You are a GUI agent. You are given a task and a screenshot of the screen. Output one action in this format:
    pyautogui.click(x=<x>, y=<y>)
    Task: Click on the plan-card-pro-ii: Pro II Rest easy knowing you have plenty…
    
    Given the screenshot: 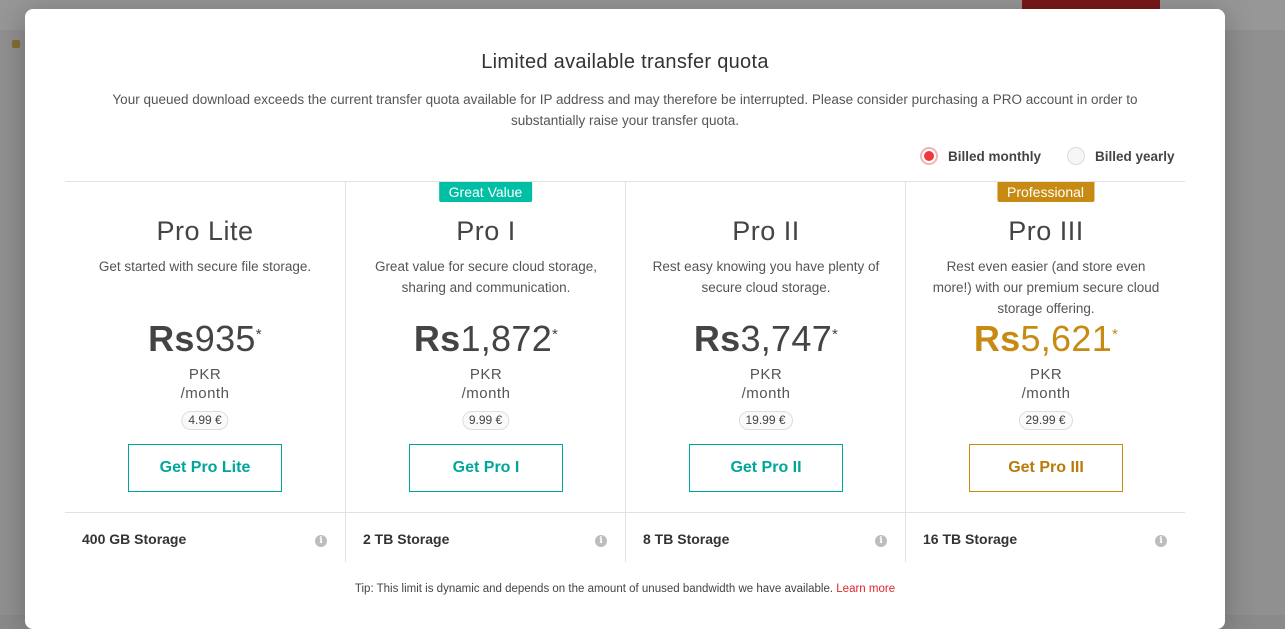 What is the action you would take?
    pyautogui.click(x=765, y=347)
    